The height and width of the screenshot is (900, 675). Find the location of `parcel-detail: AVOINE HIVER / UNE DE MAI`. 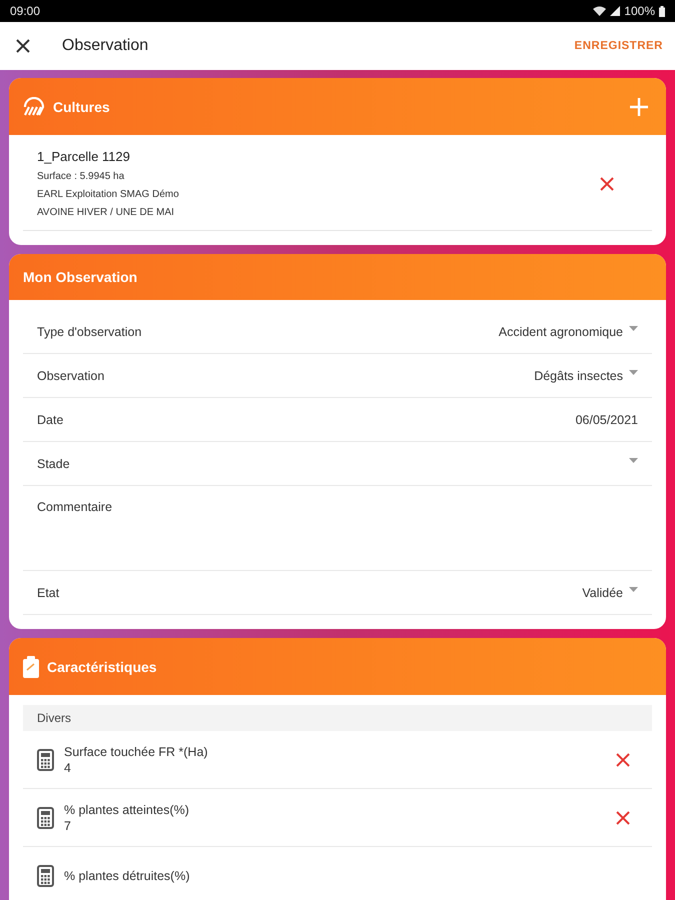

parcel-detail: AVOINE HIVER / UNE DE MAI is located at coordinates (106, 212).